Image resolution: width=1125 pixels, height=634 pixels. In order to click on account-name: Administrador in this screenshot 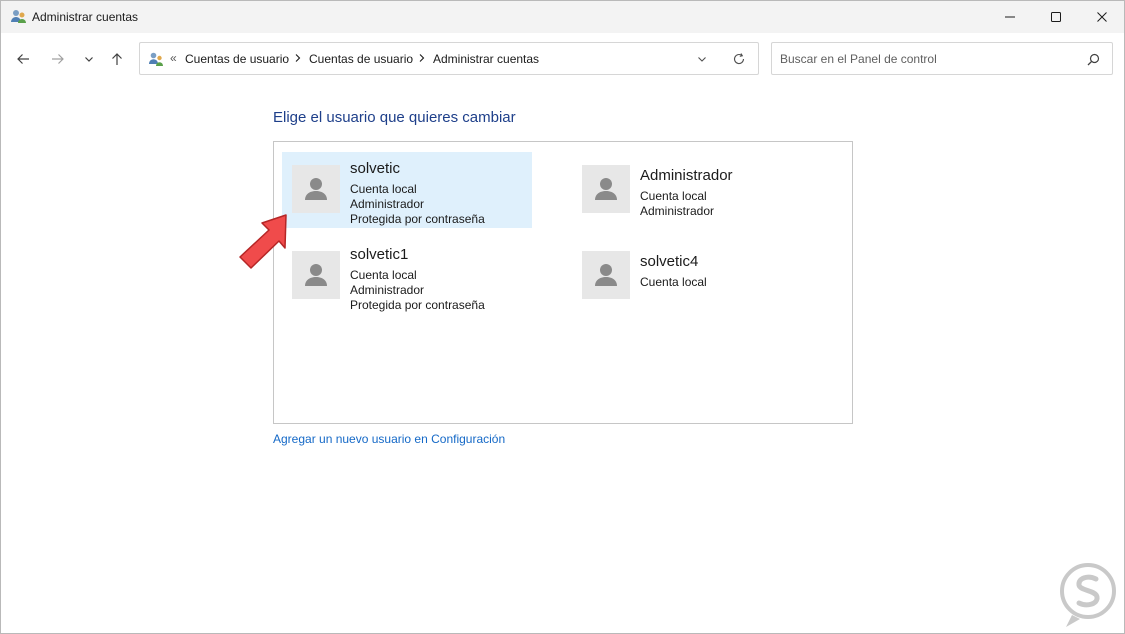, I will do `click(686, 175)`.